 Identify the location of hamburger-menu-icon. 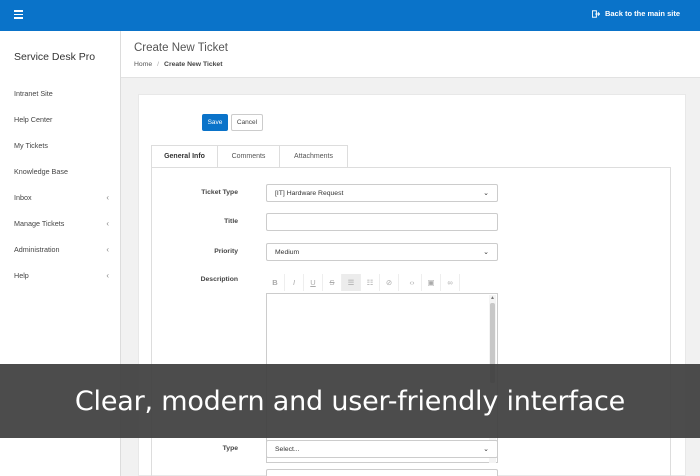
(18, 14).